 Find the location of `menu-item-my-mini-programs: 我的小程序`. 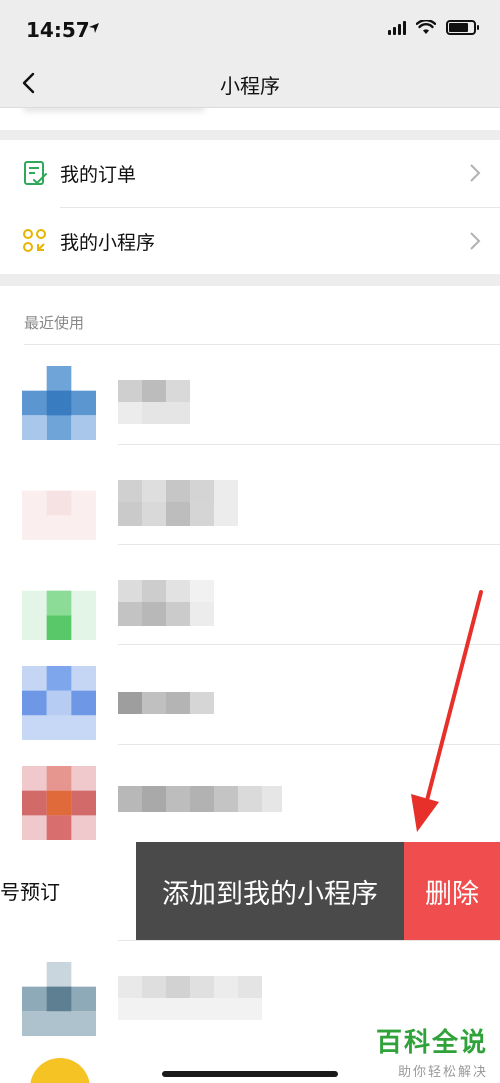

menu-item-my-mini-programs: 我的小程序 is located at coordinates (250, 241).